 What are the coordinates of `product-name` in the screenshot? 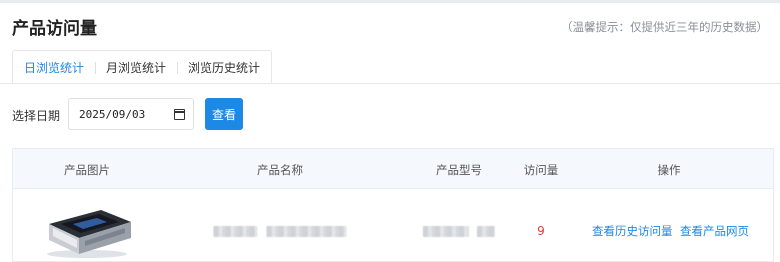 It's located at (280, 230).